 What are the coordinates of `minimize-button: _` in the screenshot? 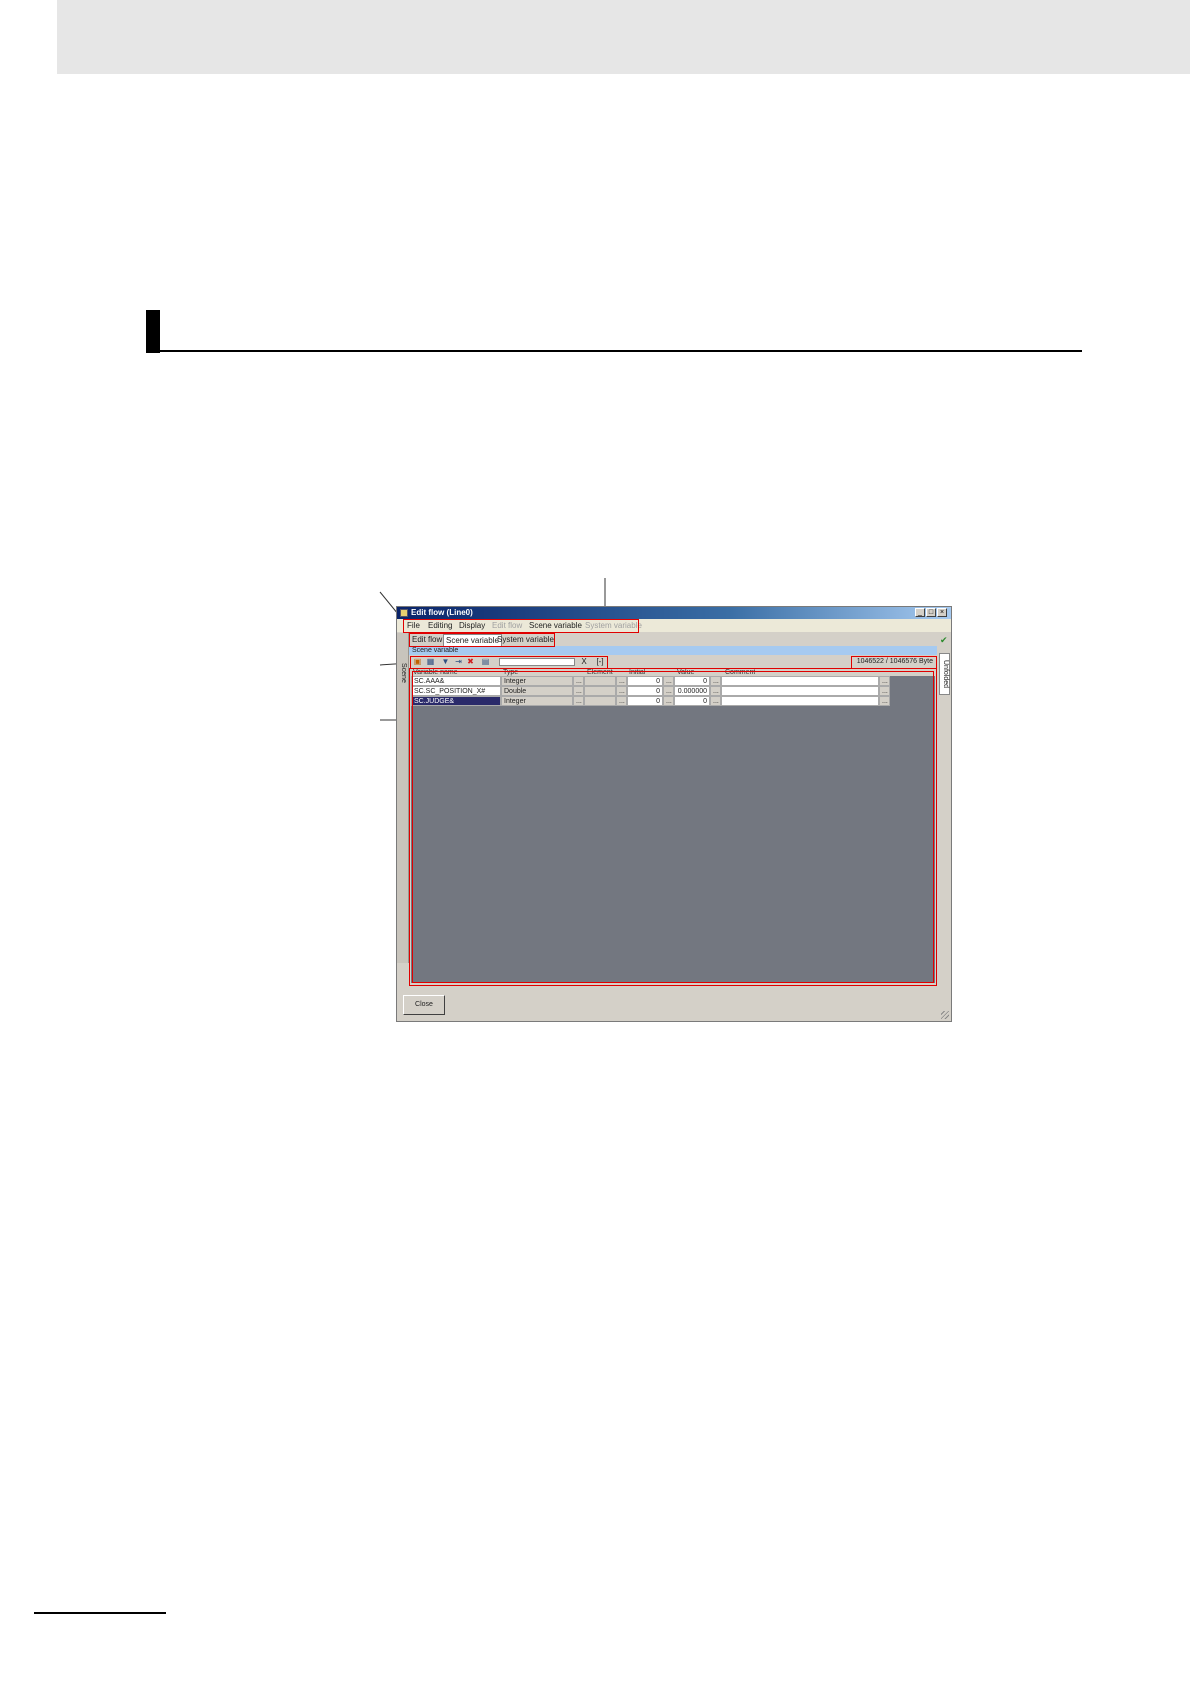 It's located at (920, 612).